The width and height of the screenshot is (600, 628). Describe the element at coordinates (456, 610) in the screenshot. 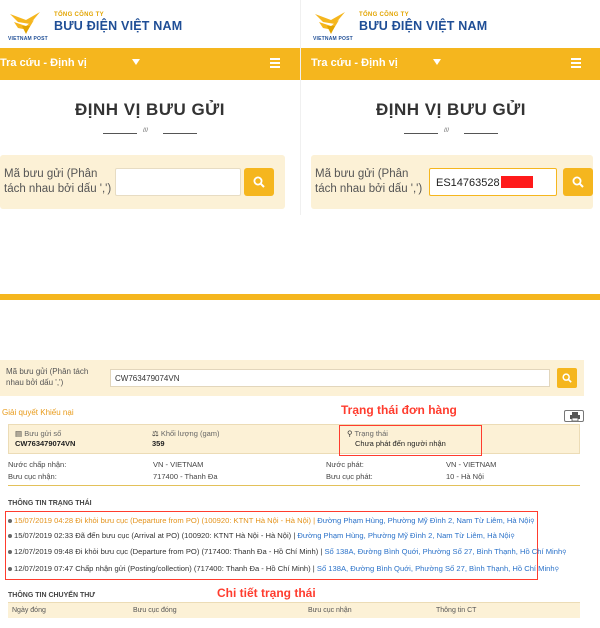

I see `column-header: Thông tin CT` at that location.